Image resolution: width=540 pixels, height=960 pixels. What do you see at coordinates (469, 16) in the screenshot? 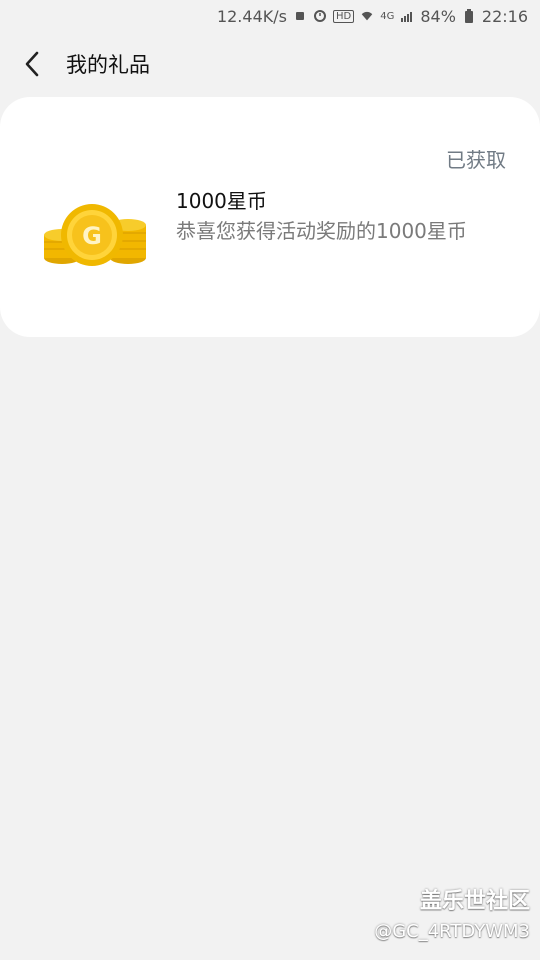
I see `battery-icon` at bounding box center [469, 16].